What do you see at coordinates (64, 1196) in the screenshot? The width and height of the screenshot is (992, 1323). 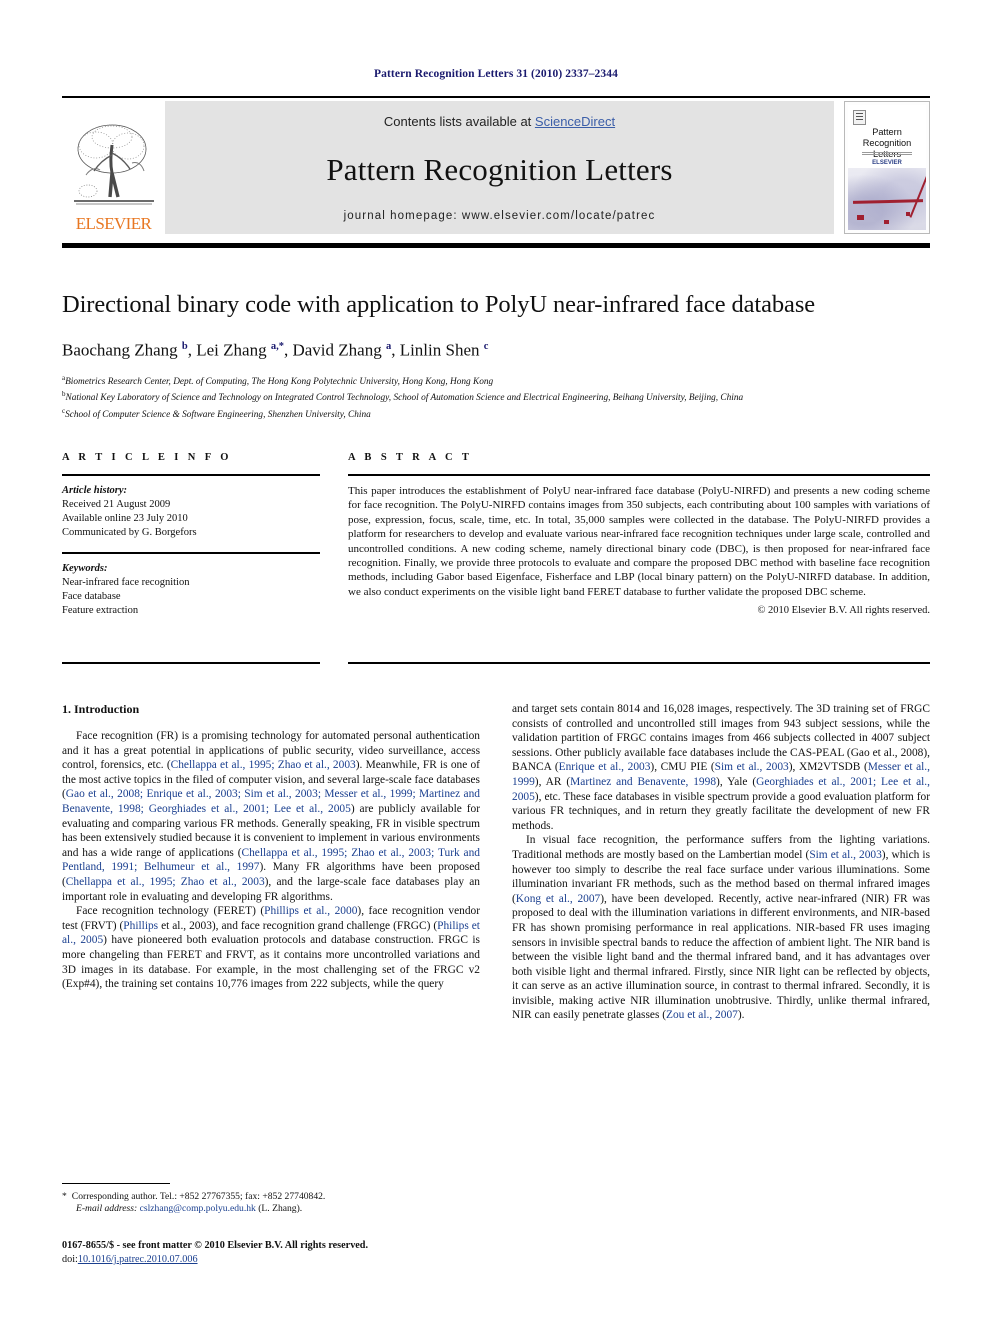 I see `footnote-star-marker: *` at bounding box center [64, 1196].